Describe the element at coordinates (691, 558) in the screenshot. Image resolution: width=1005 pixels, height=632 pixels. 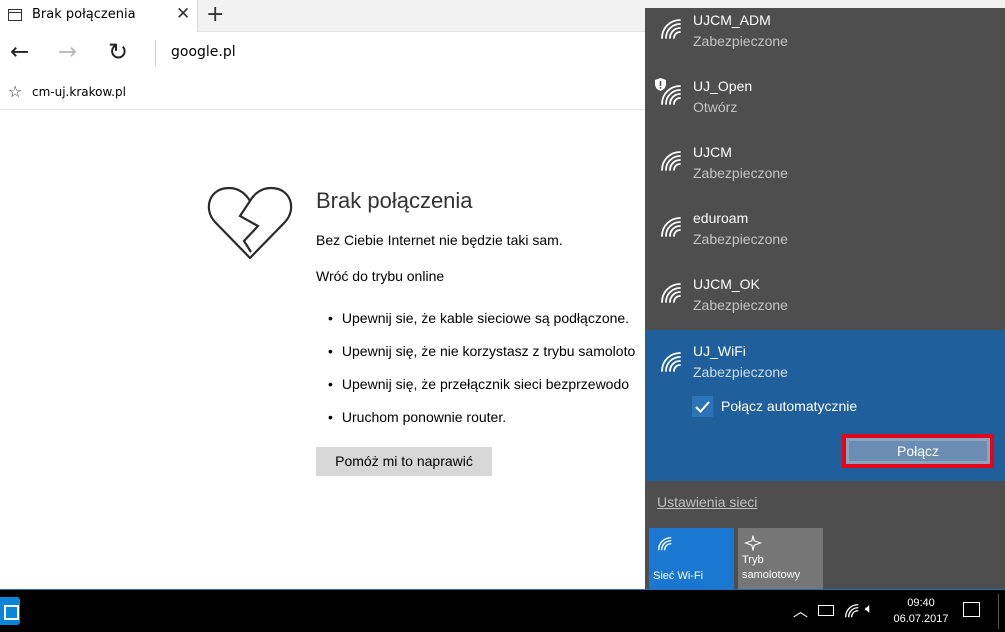
I see `wifi-quick-action: Sieć Wi-Fi` at that location.